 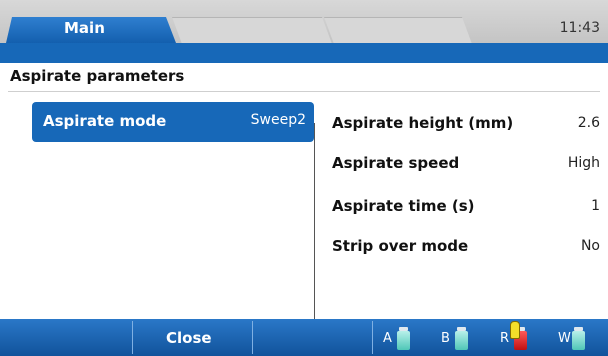 I want to click on title-divider, so click(x=304, y=91).